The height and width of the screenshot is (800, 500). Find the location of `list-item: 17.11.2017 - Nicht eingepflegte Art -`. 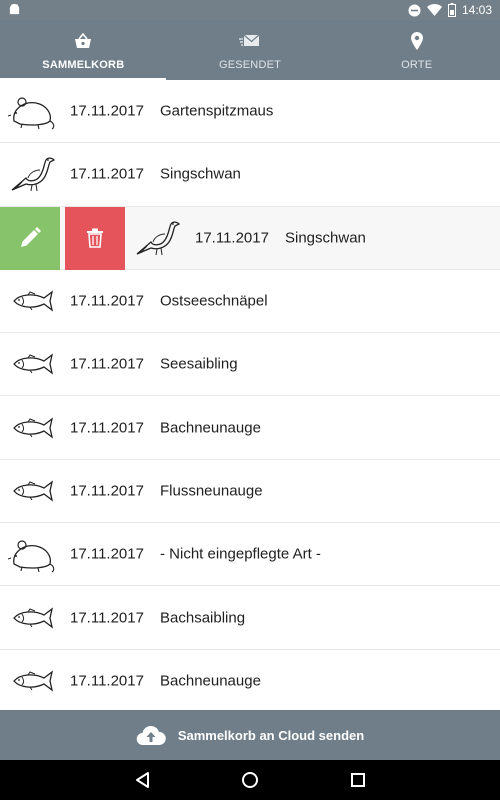

list-item: 17.11.2017 - Nicht eingepflegte Art - is located at coordinates (250, 555).